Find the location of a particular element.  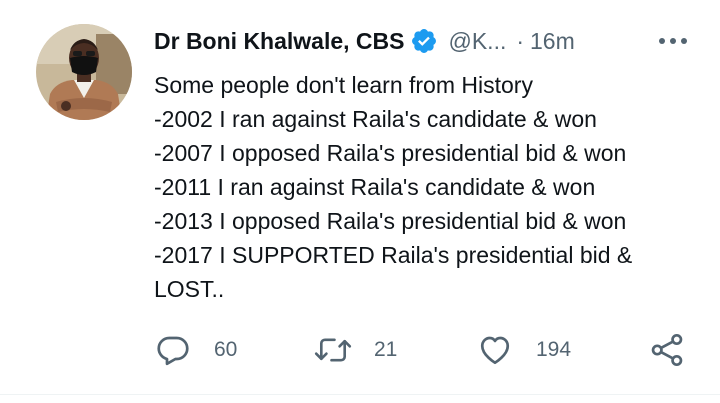

tweet-actions: 60 21 194 is located at coordinates (422, 350).